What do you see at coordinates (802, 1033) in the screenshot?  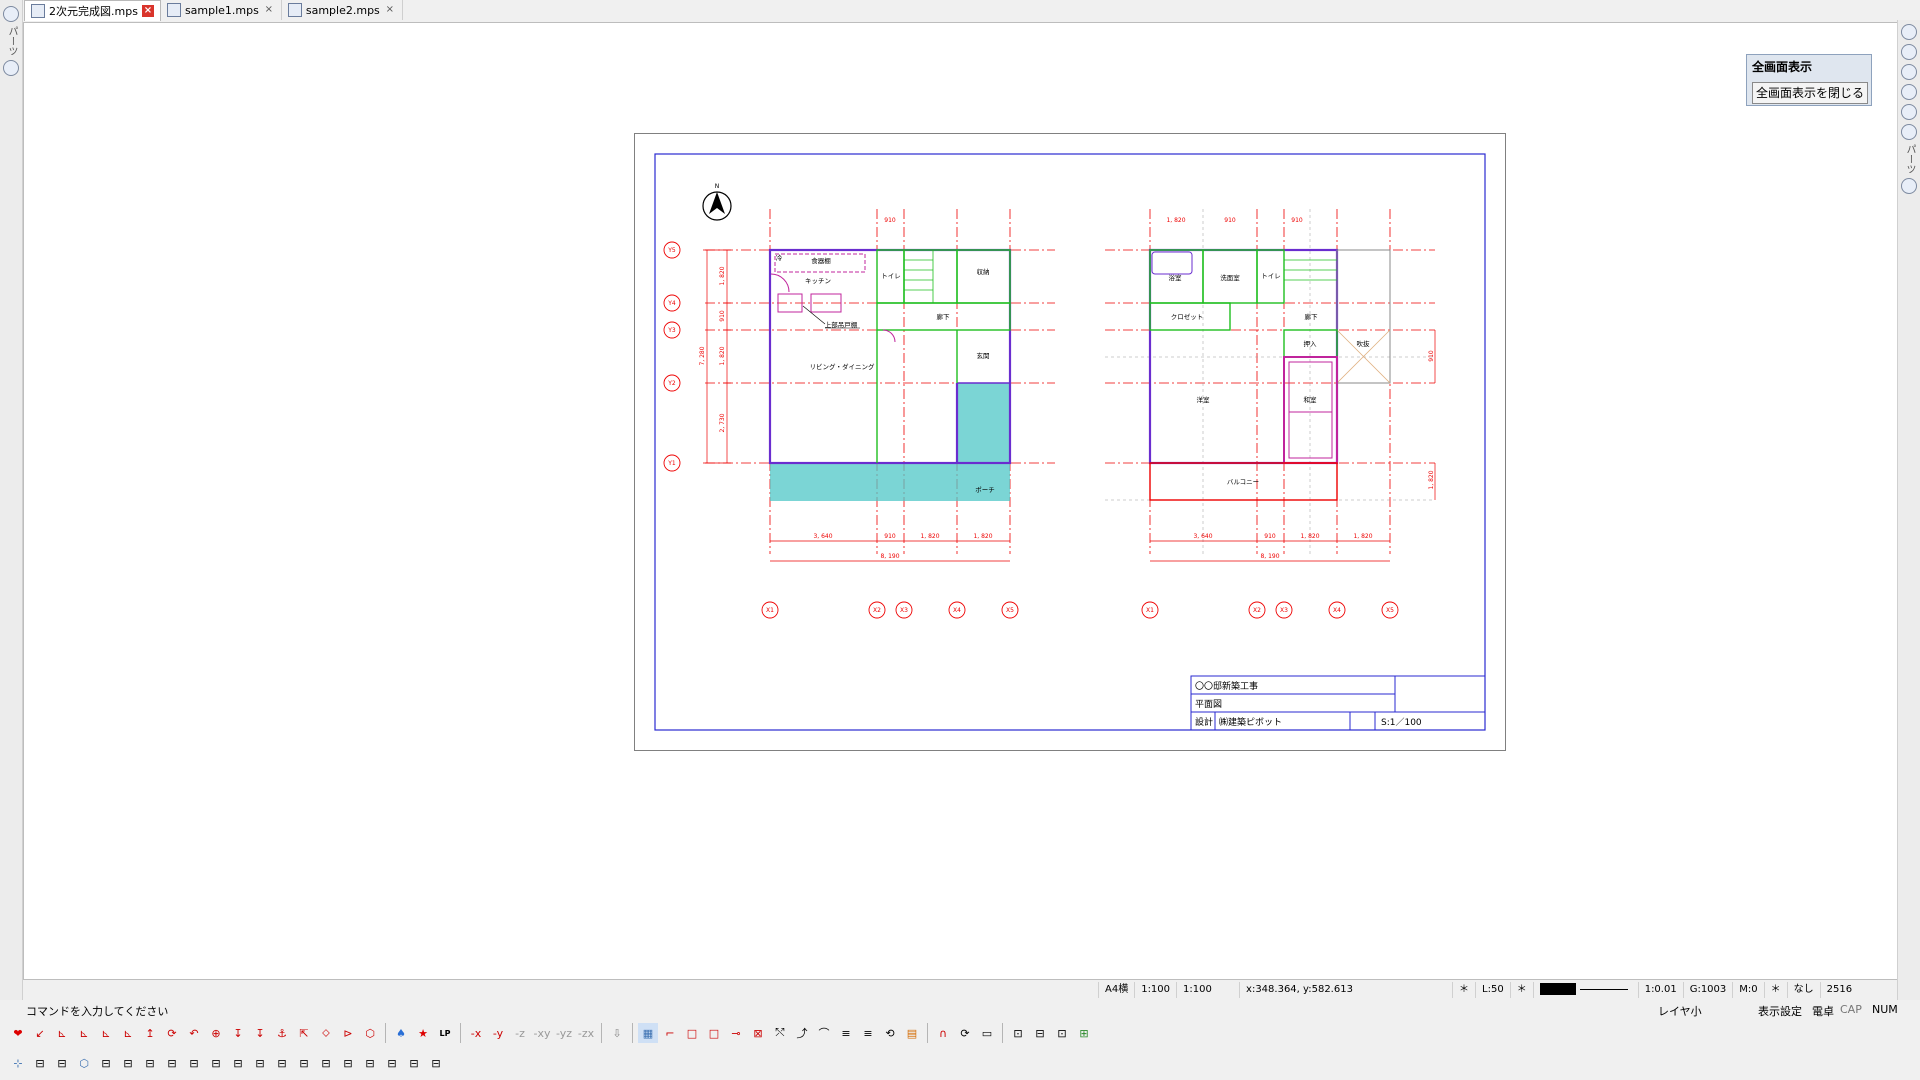 I see `trim-icon: ⤴` at bounding box center [802, 1033].